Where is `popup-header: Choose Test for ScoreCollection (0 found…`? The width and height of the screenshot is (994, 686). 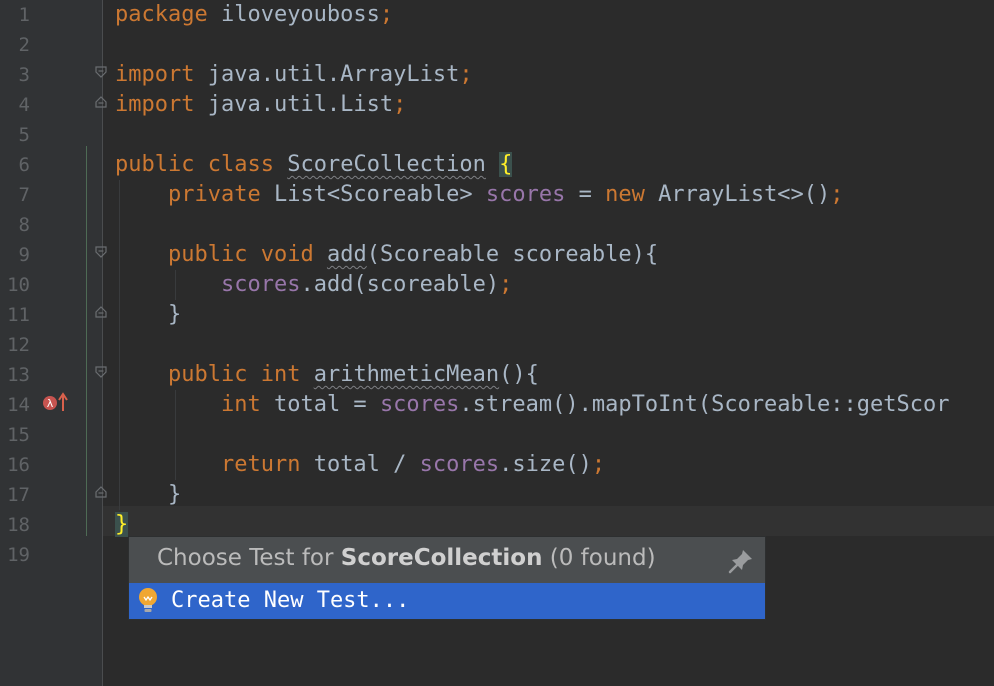 popup-header: Choose Test for ScoreCollection (0 found… is located at coordinates (447, 560).